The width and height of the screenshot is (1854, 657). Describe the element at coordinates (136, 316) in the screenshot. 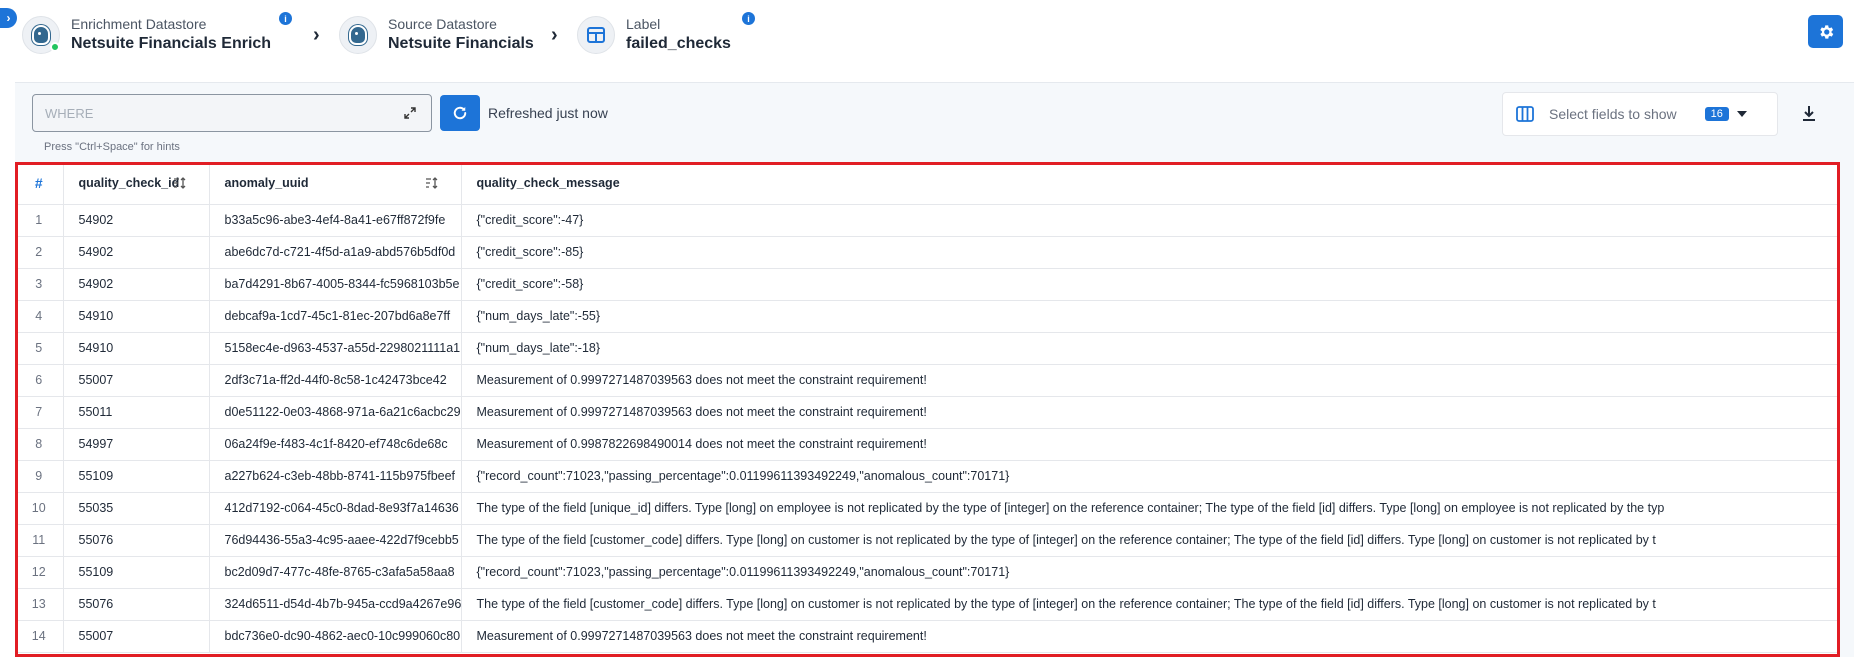

I see `quality-check-id-cell: 54910` at that location.